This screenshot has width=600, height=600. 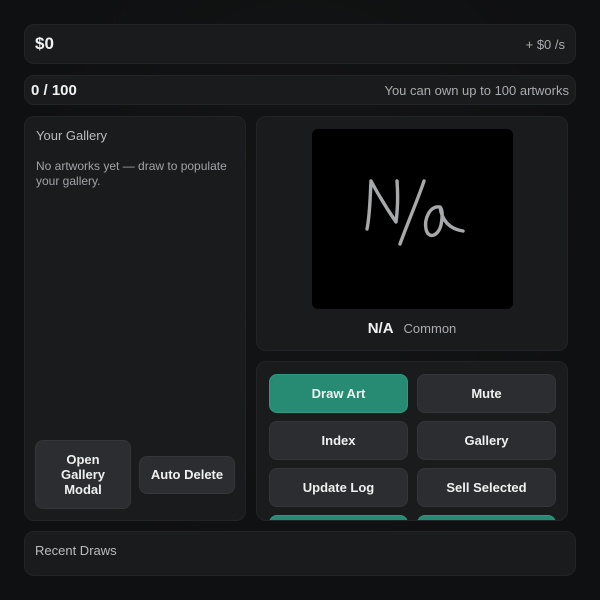 I want to click on income-rate: + $0 /s, so click(x=545, y=44).